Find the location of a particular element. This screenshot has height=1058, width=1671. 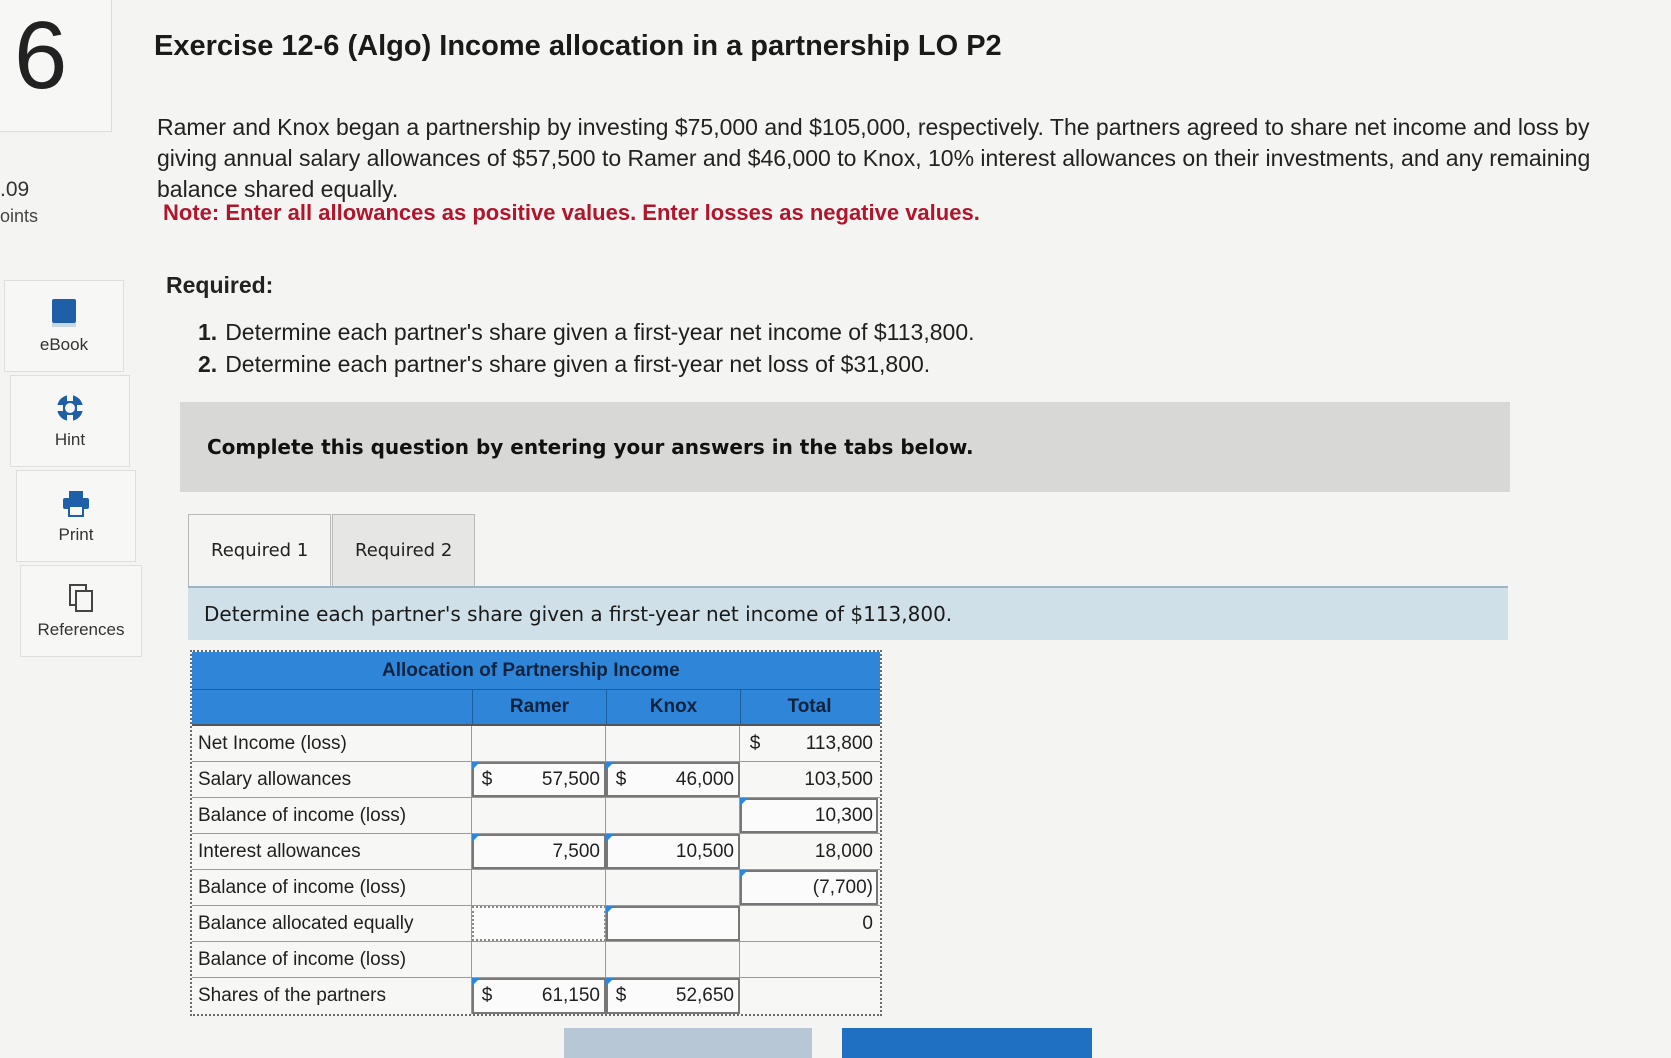

total-cell: 18,000 is located at coordinates (809, 851).